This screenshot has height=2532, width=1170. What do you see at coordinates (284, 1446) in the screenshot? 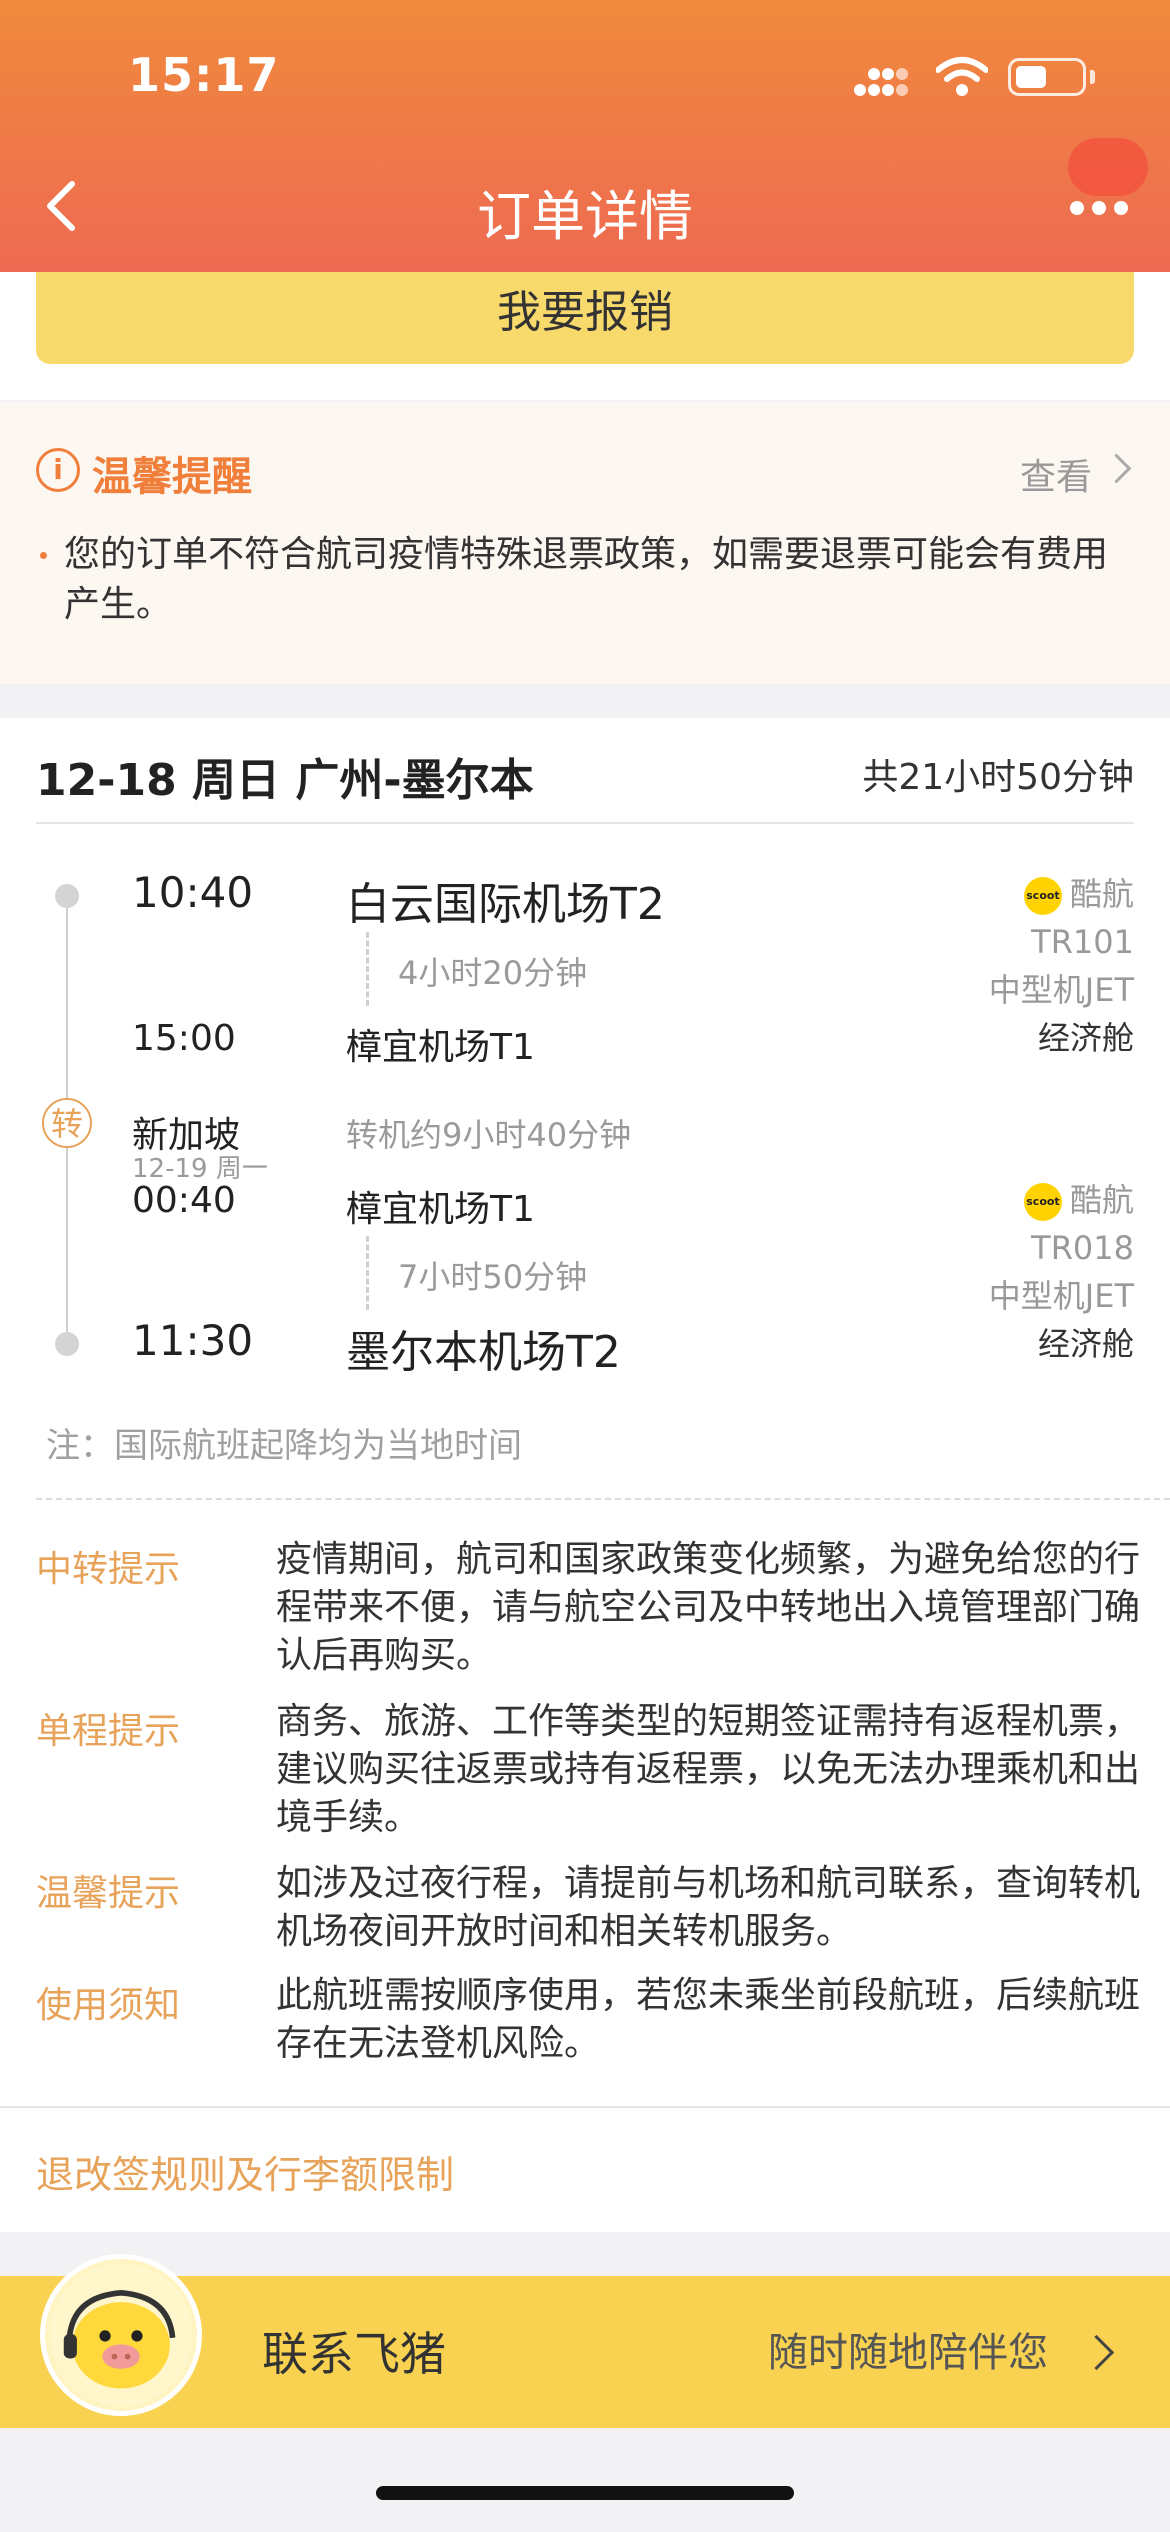
I see `local-time-note: 注：国际航班起降均为当地时间` at bounding box center [284, 1446].